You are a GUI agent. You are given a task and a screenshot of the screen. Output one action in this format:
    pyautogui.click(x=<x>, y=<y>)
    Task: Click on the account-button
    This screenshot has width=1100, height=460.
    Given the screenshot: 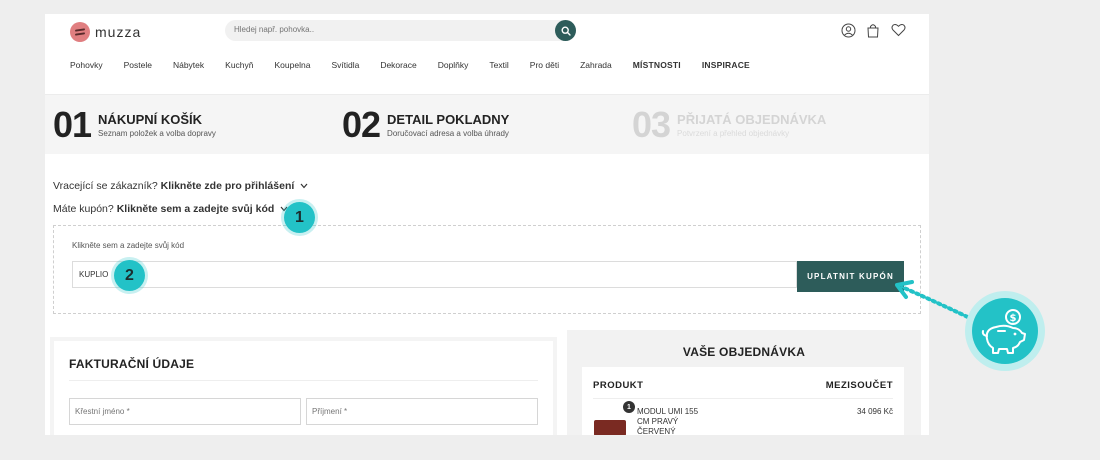 What is the action you would take?
    pyautogui.click(x=848, y=30)
    